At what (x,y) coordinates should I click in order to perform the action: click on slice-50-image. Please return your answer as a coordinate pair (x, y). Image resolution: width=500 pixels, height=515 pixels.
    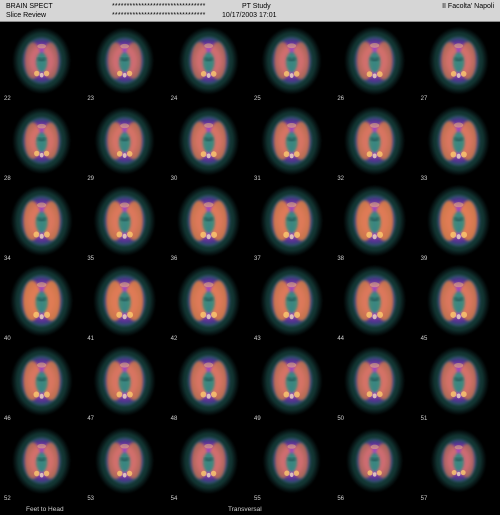
    Looking at the image, I should click on (375, 380).